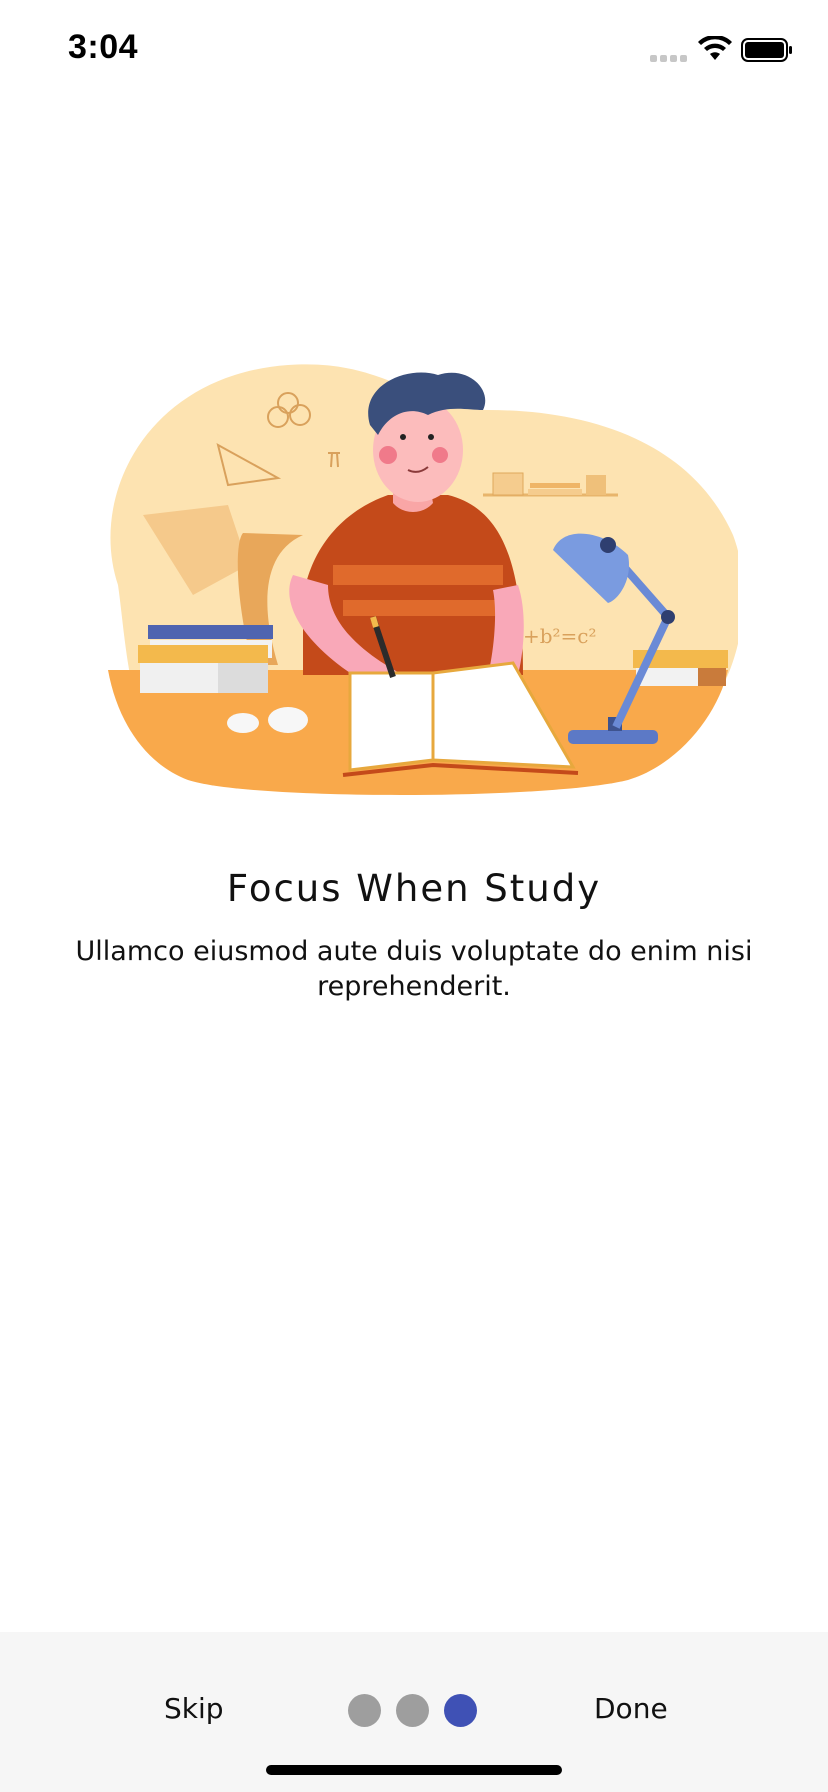 This screenshot has height=1792, width=828. Describe the element at coordinates (103, 47) in the screenshot. I see `status-time: 3:04` at that location.